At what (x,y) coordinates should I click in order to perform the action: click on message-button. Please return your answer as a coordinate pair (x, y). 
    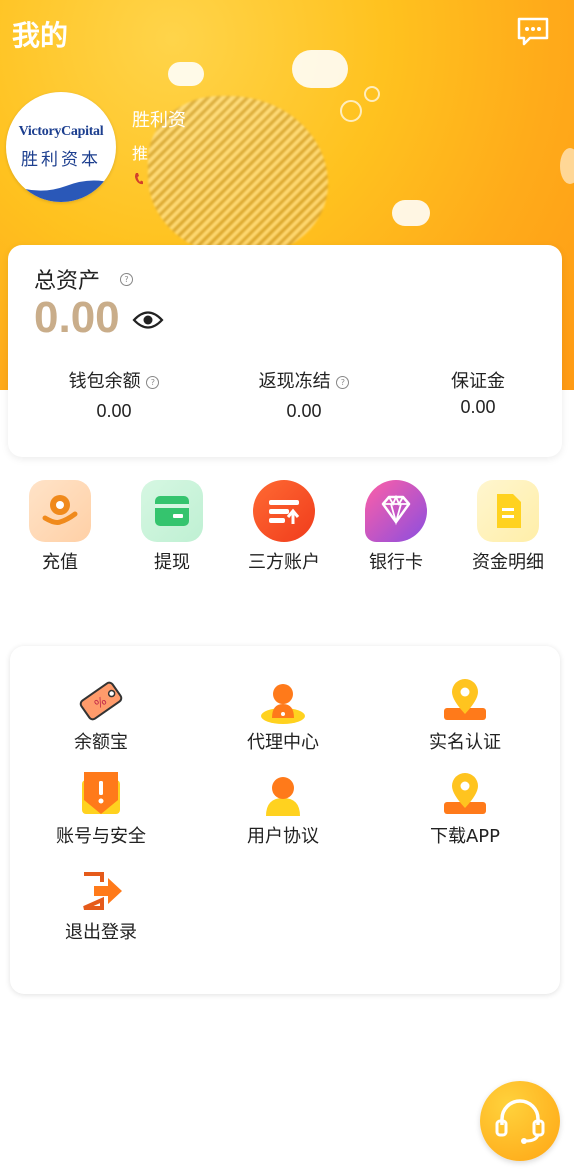
    Looking at the image, I should click on (533, 31).